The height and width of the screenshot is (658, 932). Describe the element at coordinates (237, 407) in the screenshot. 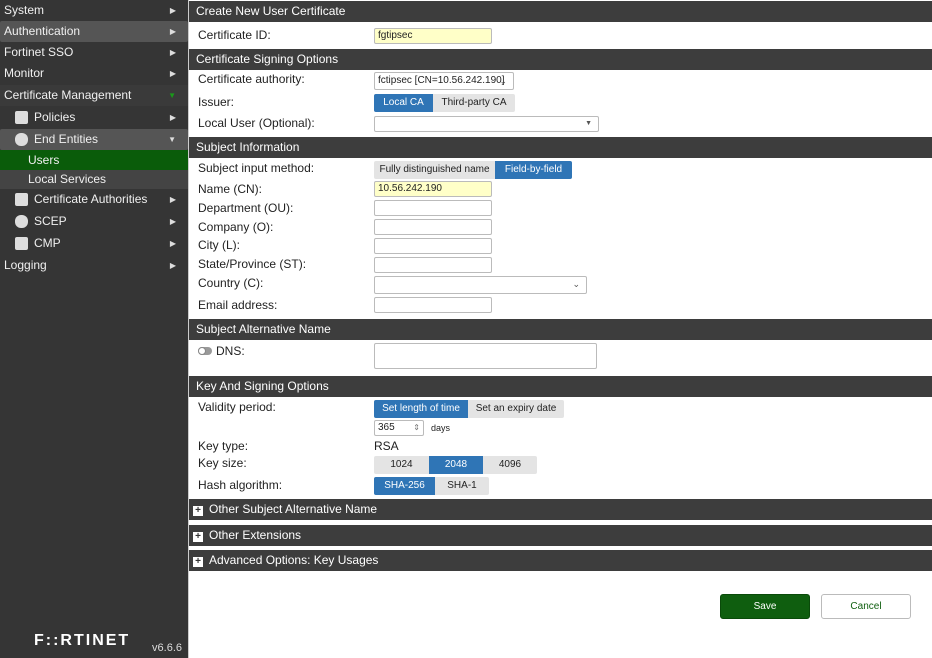

I see `validity-label: Validity period:` at that location.